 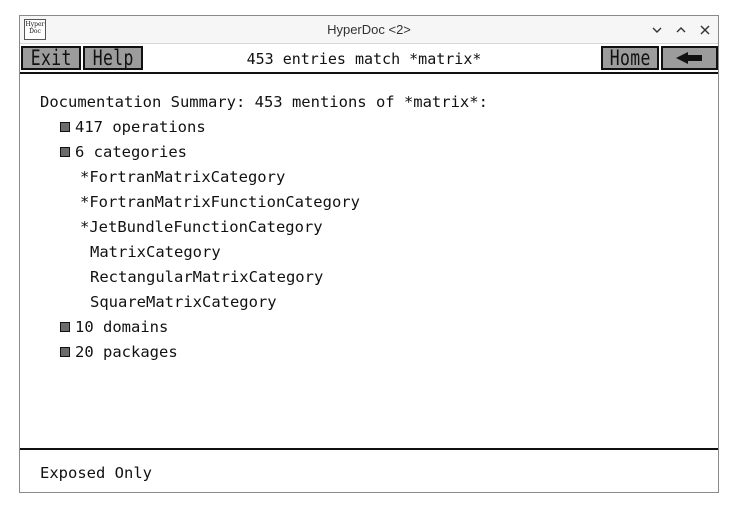 I want to click on page-header: 453 entries match *matrix*, so click(x=364, y=59).